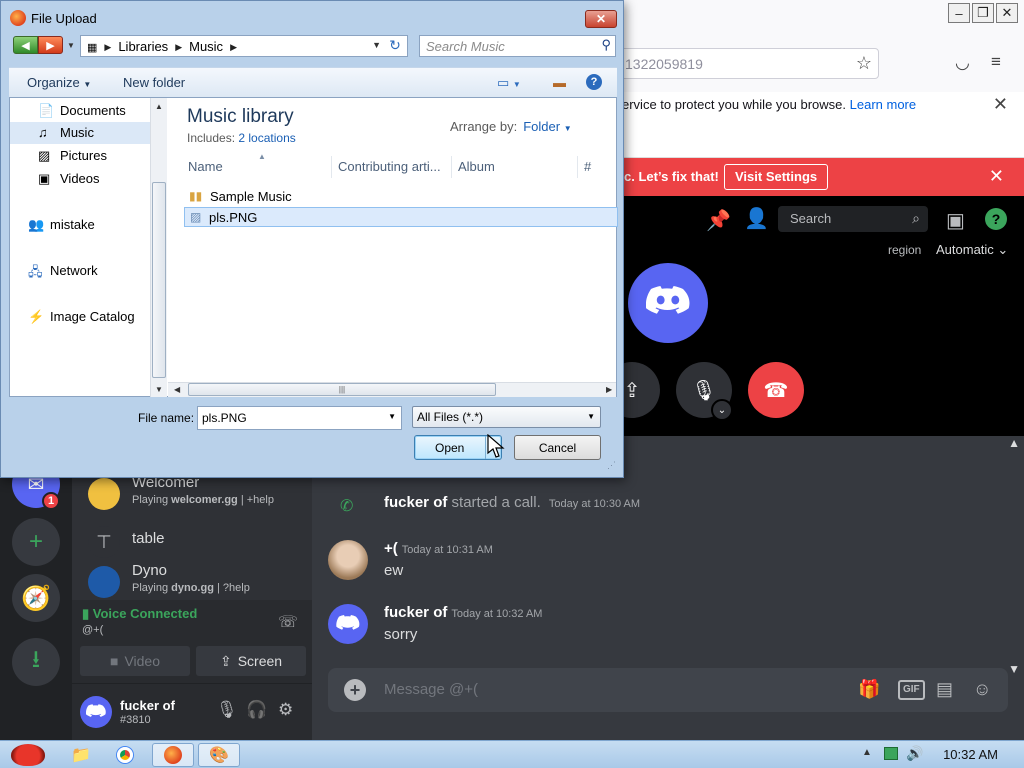  I want to click on screen-button: ⇪ Screen, so click(251, 661).